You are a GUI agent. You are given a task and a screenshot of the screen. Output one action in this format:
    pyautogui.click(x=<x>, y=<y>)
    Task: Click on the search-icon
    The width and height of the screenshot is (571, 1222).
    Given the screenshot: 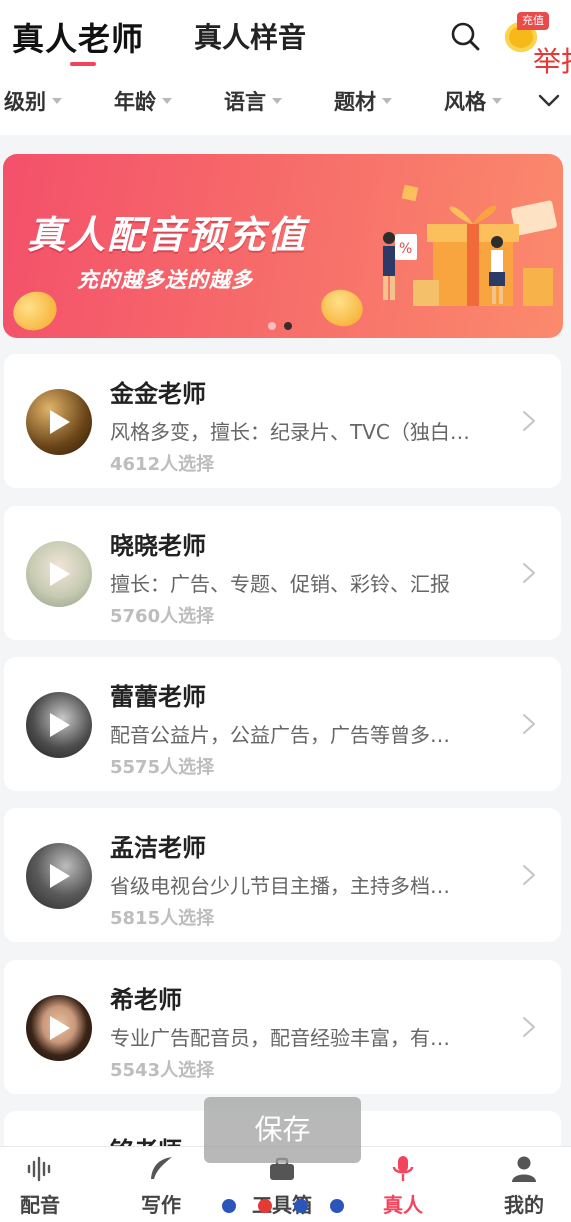 What is the action you would take?
    pyautogui.click(x=465, y=36)
    